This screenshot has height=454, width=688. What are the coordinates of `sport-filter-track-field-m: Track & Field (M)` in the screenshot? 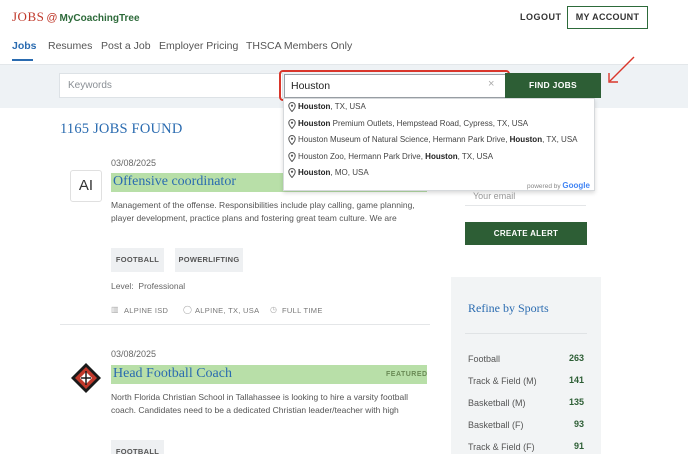 It's located at (502, 381).